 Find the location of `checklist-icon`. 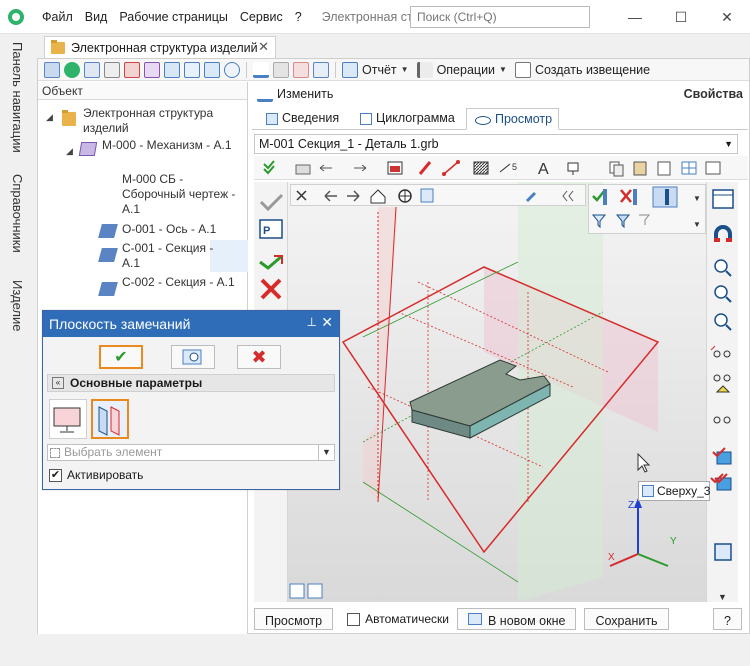

checklist-icon is located at coordinates (192, 69).